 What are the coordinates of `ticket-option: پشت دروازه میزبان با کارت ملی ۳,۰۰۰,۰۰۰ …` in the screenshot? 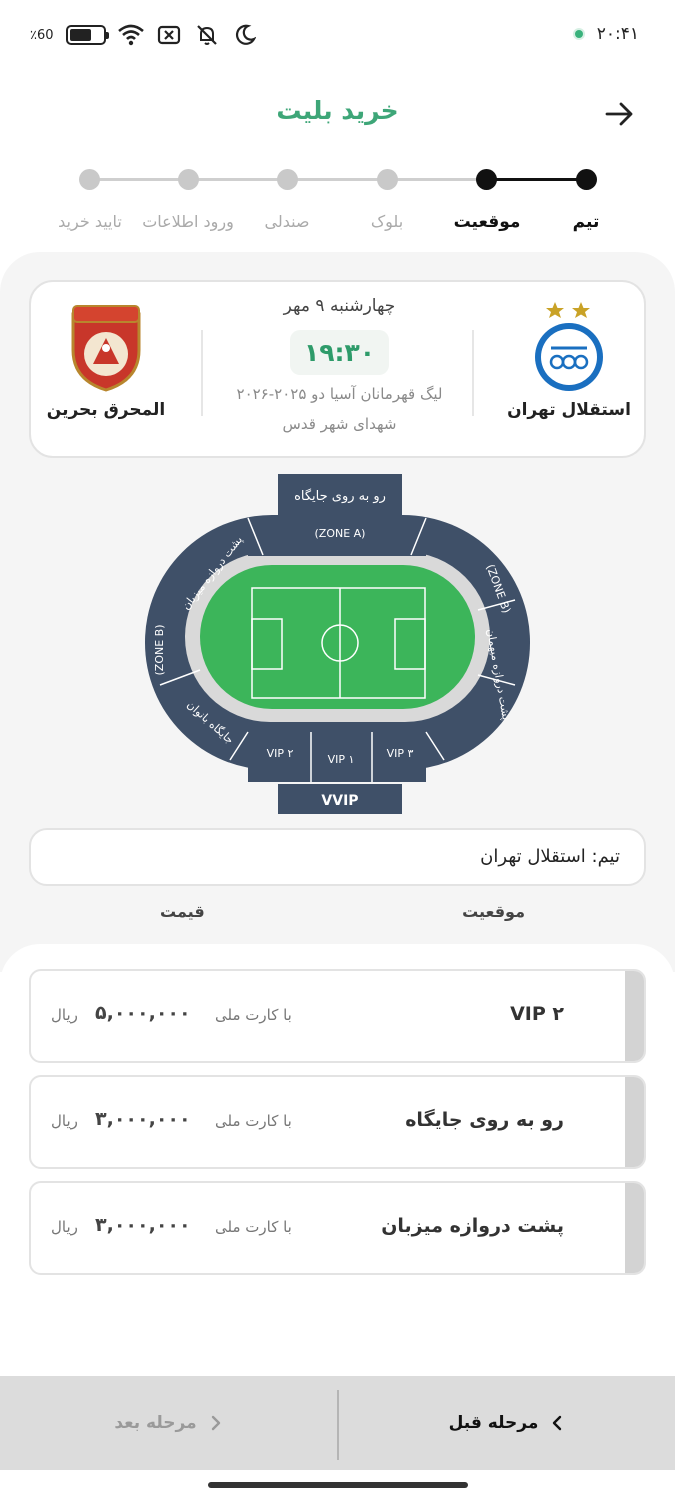 It's located at (337, 1228).